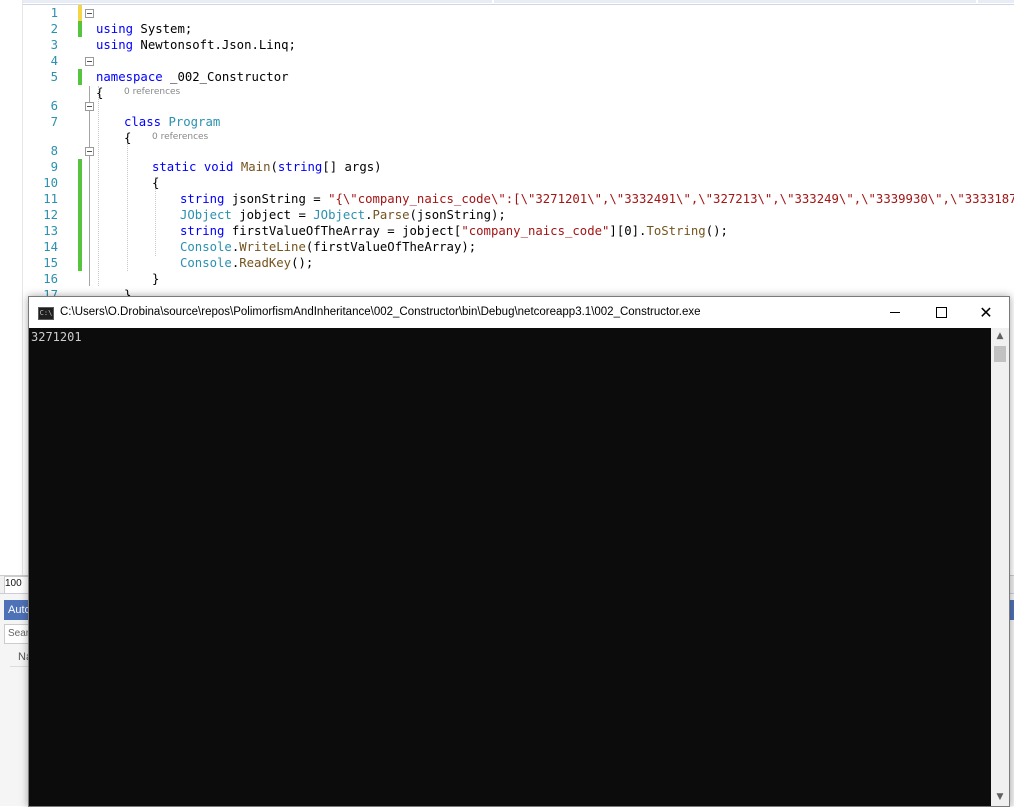  I want to click on code-line-15: }, so click(507, 270).